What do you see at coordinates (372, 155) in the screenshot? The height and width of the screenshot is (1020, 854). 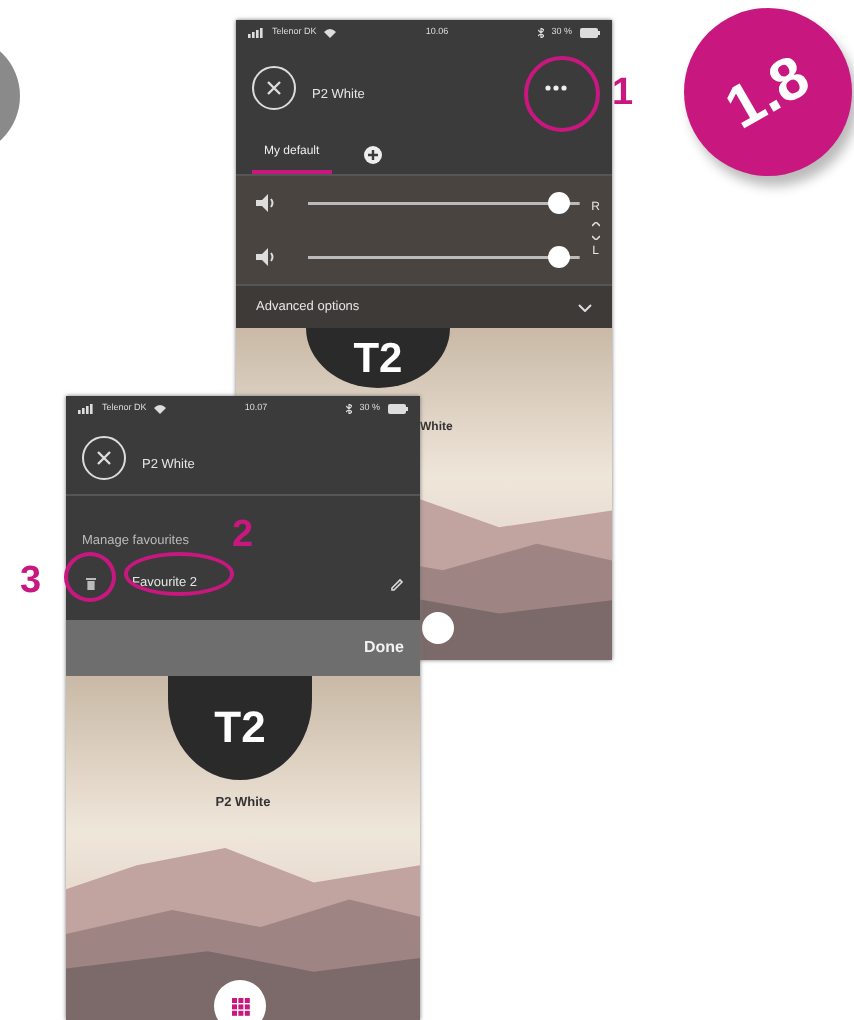 I see `add-icon` at bounding box center [372, 155].